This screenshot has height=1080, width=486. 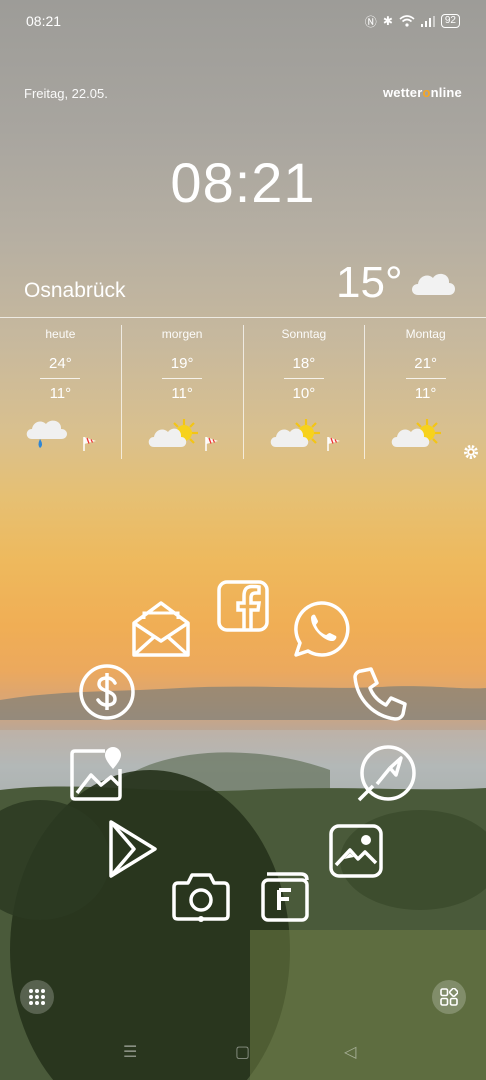 What do you see at coordinates (107, 692) in the screenshot?
I see `dollar-icon` at bounding box center [107, 692].